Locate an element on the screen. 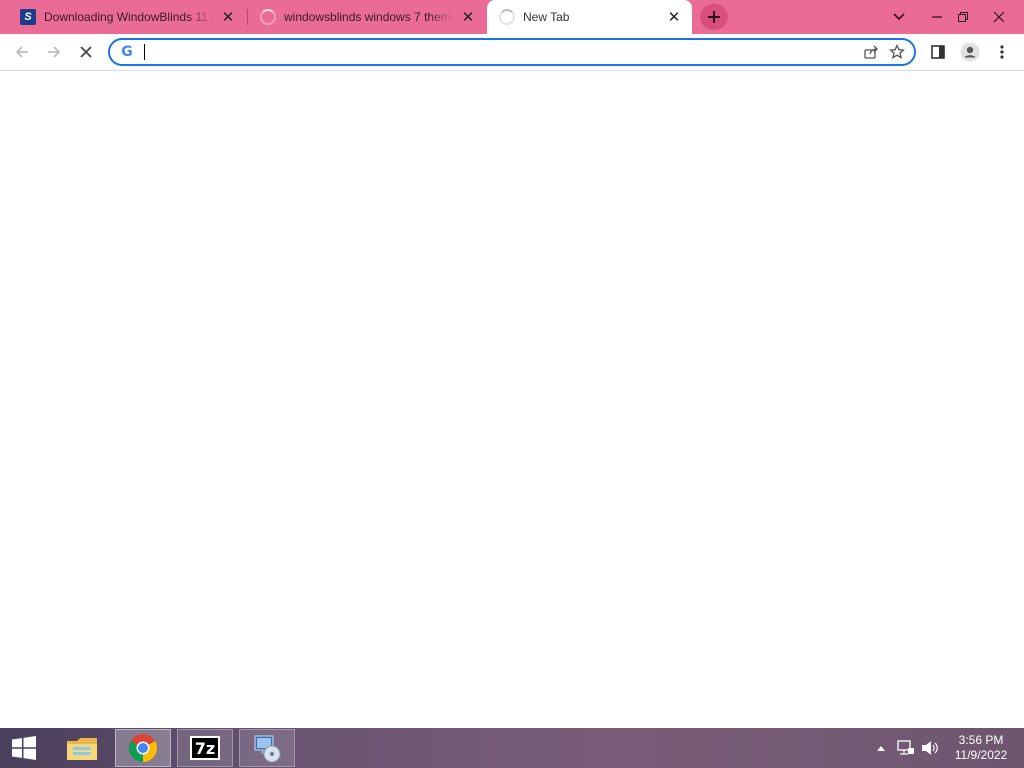  volume-tray-button is located at coordinates (930, 748).